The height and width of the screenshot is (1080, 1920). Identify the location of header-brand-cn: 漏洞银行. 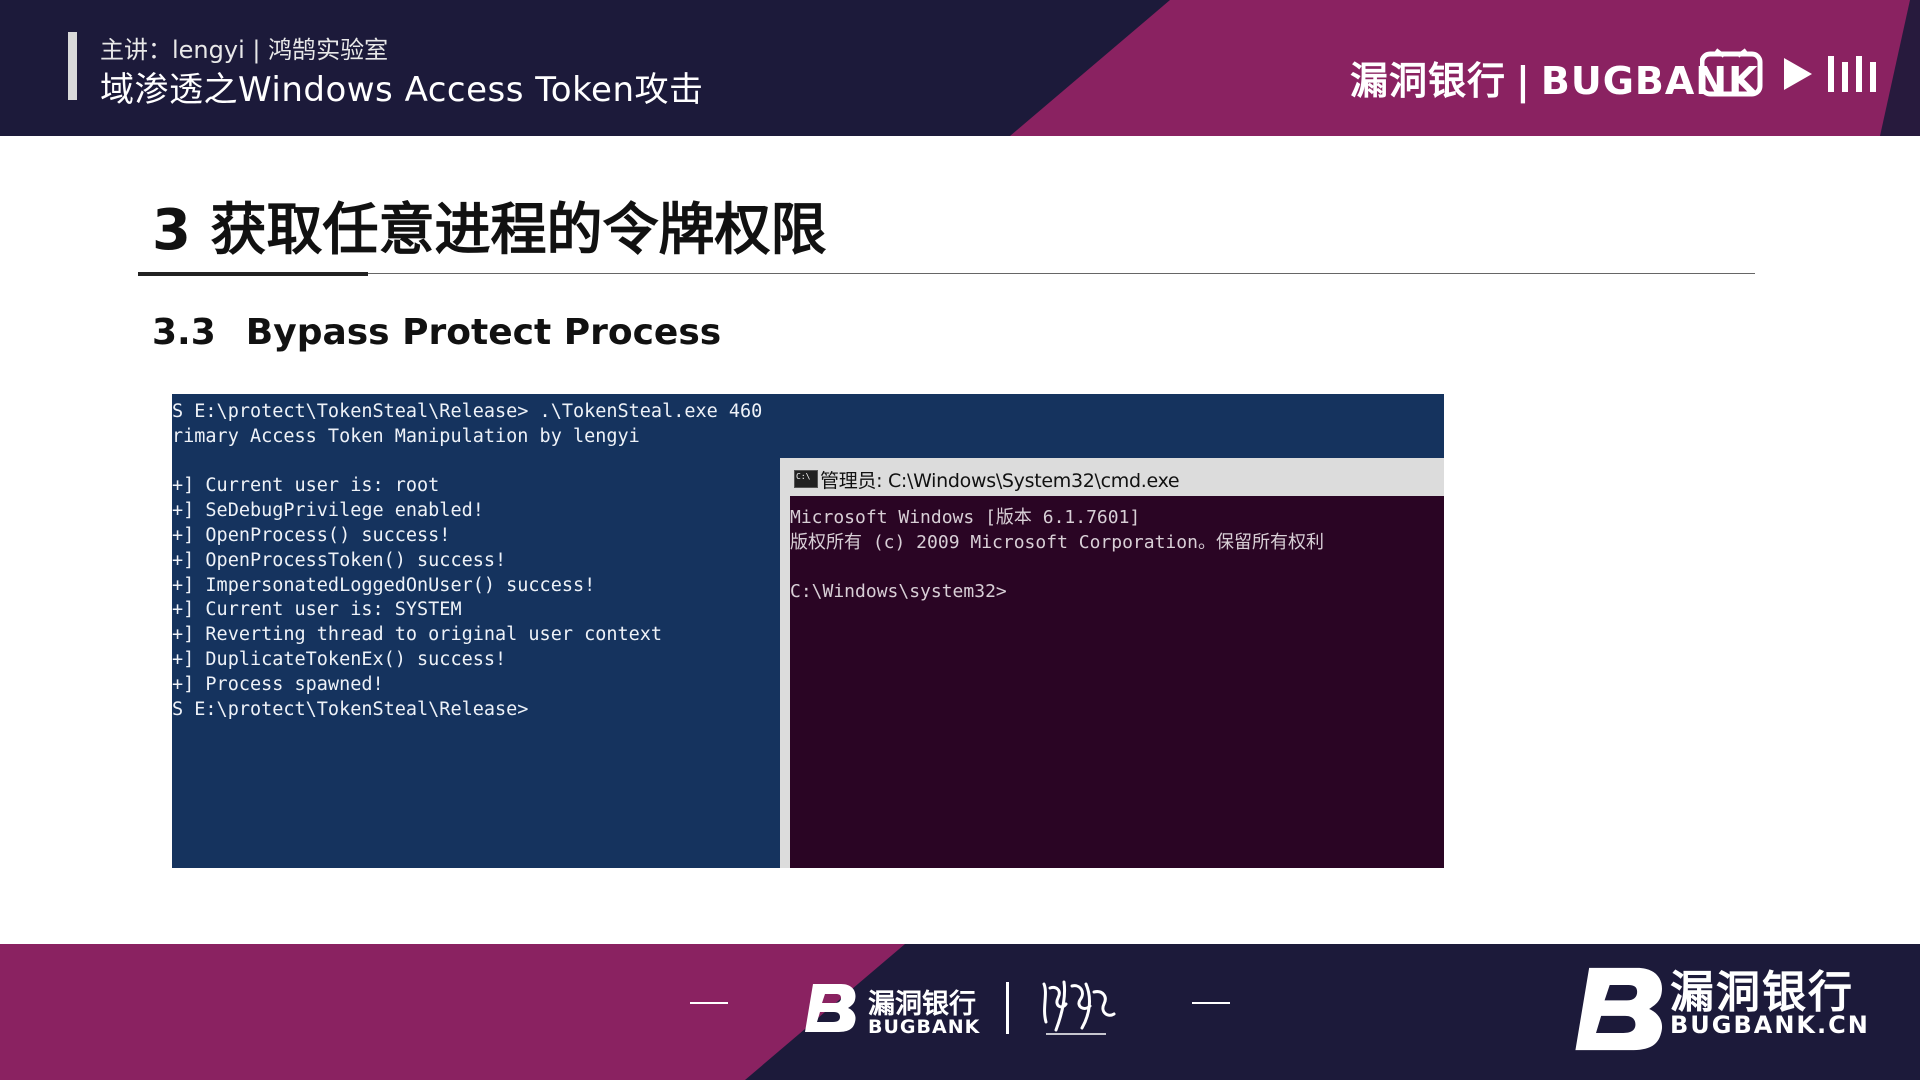
(1428, 81).